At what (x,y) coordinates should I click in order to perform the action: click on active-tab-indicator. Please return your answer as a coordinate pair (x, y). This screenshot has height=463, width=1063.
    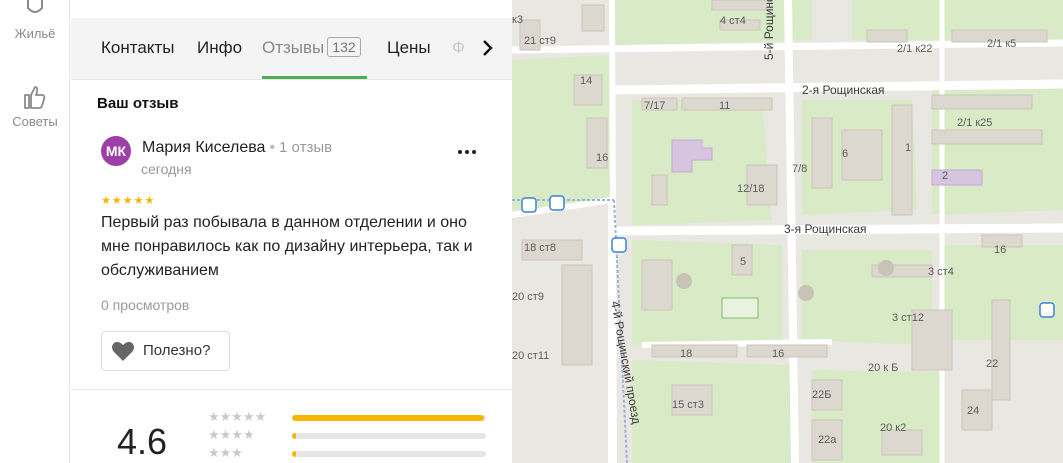
    Looking at the image, I should click on (314, 77).